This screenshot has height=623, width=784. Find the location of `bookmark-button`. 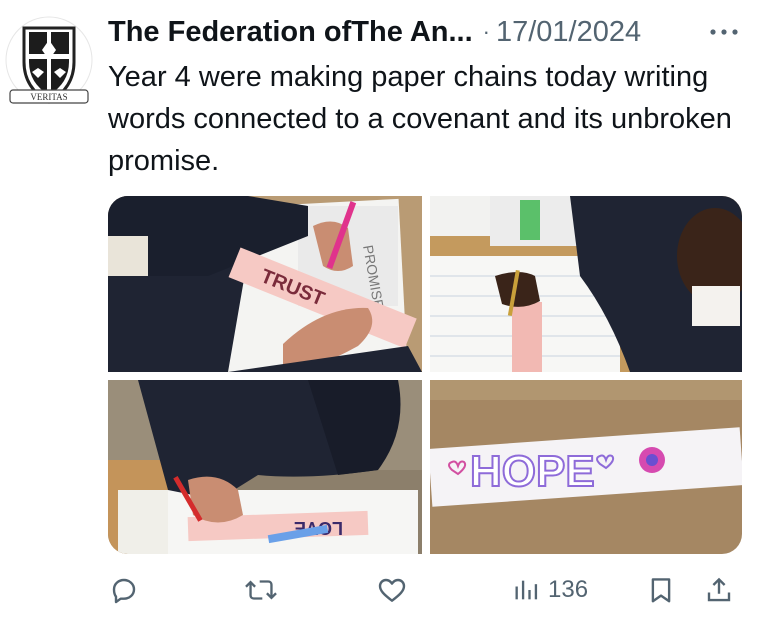

bookmark-button is located at coordinates (661, 590).